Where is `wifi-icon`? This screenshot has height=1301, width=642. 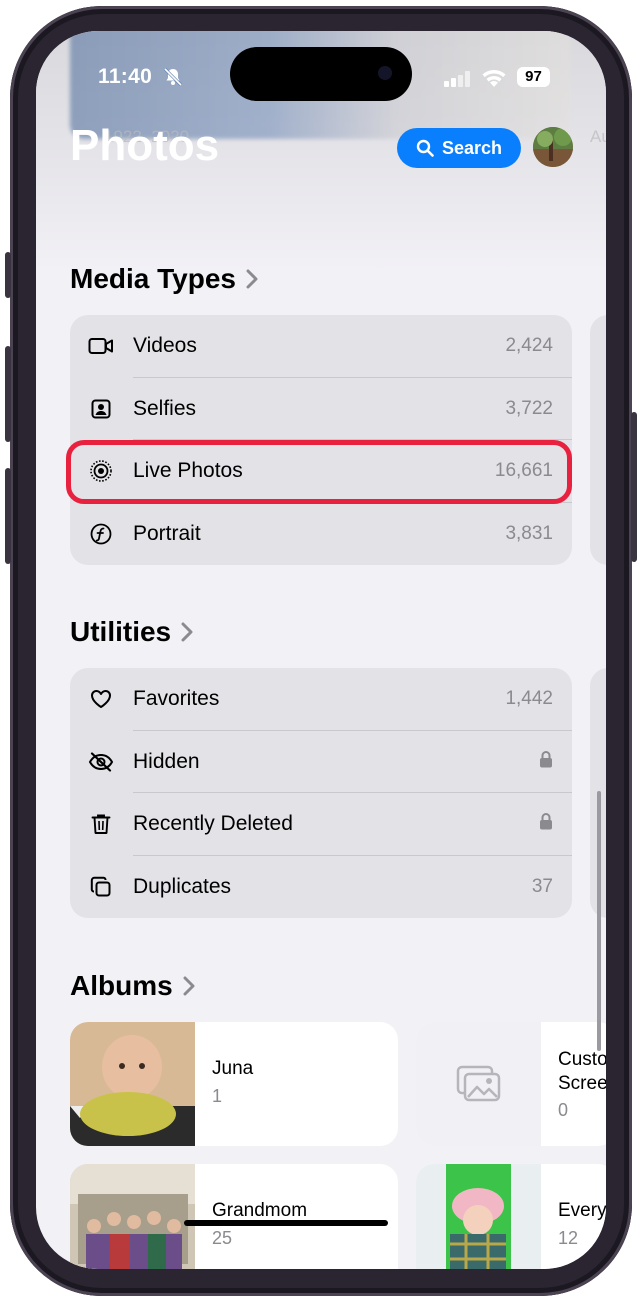 wifi-icon is located at coordinates (494, 78).